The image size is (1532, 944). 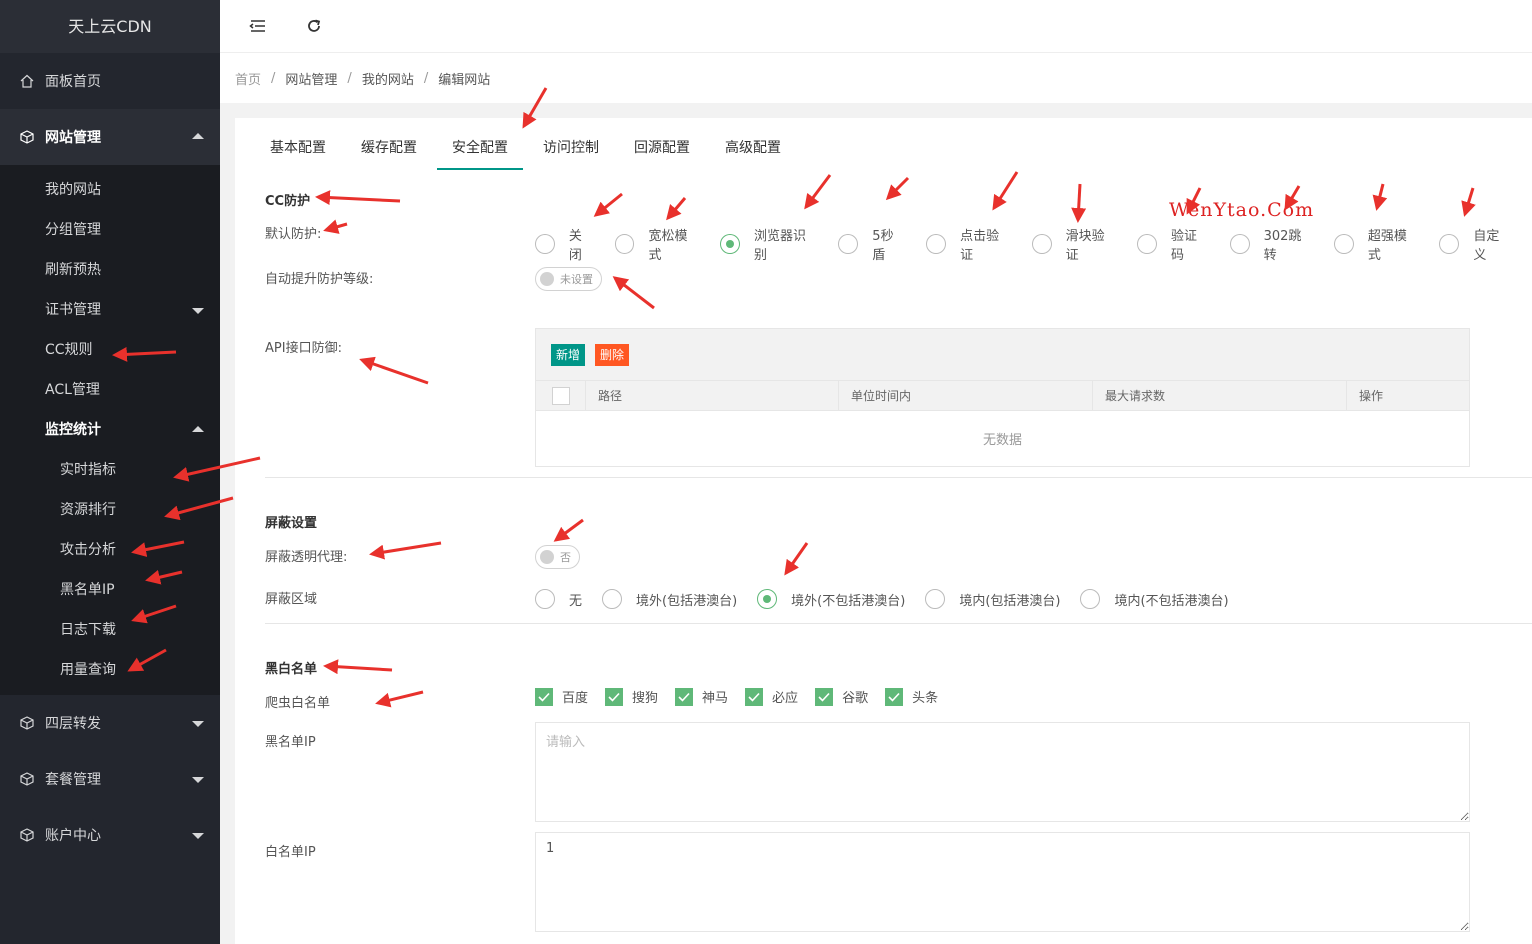 I want to click on column-header: 路径, so click(x=712, y=395).